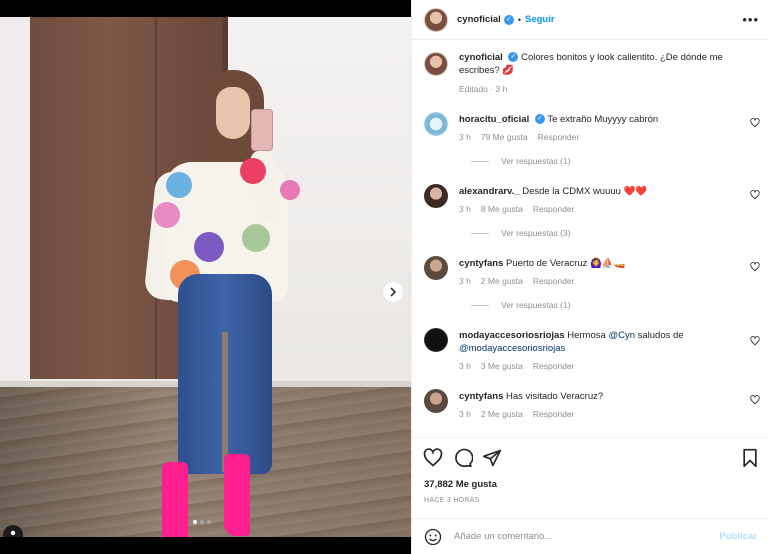 Image resolution: width=768 pixels, height=554 pixels. I want to click on bookmark-icon, so click(750, 458).